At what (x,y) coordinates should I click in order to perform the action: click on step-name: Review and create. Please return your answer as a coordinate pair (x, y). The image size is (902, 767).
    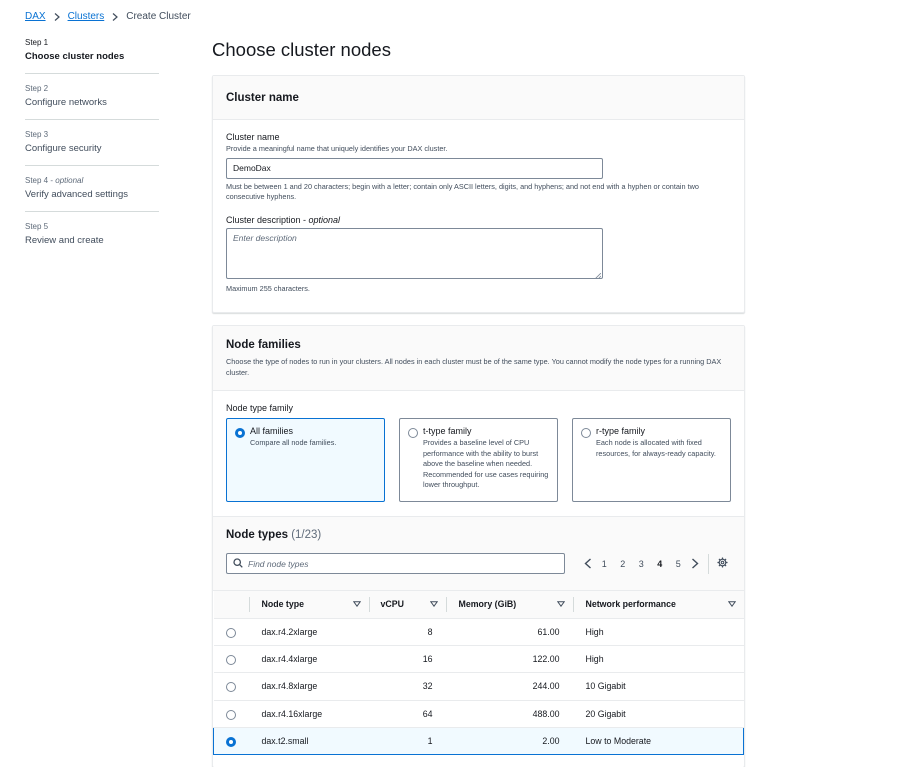
    Looking at the image, I should click on (64, 240).